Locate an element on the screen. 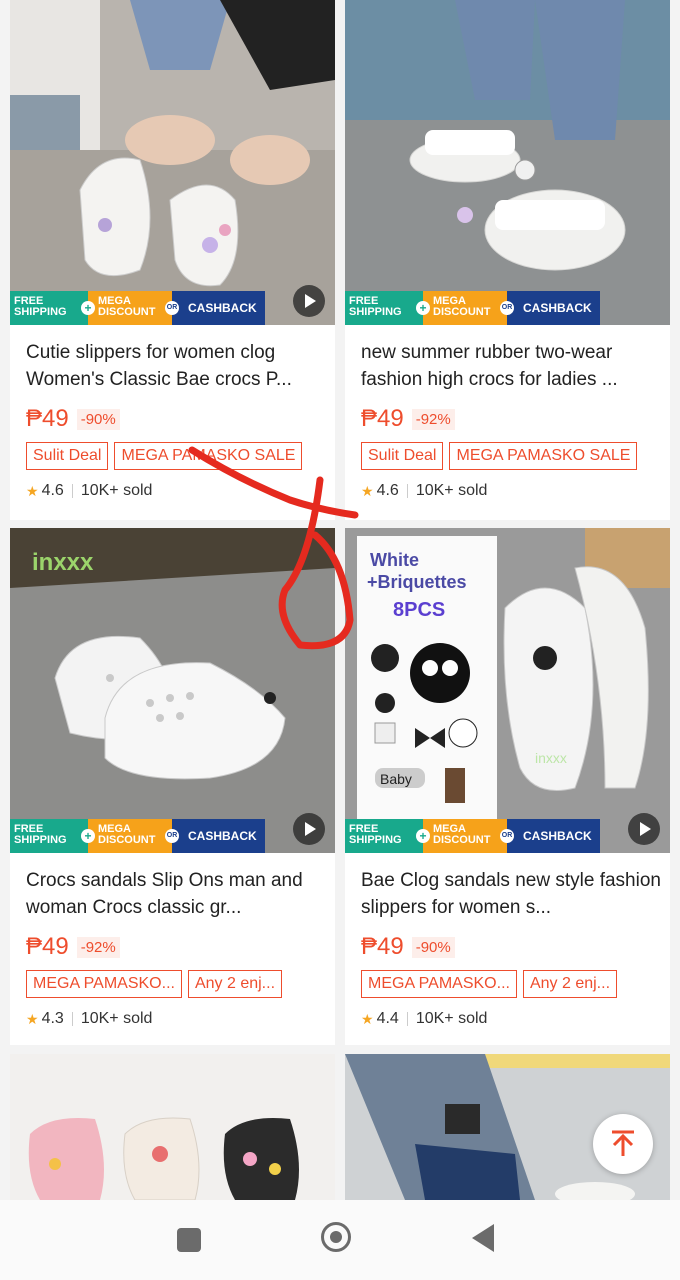 The width and height of the screenshot is (680, 1280). rating-row: ★ 4.3 10K+ sold is located at coordinates (89, 1019).